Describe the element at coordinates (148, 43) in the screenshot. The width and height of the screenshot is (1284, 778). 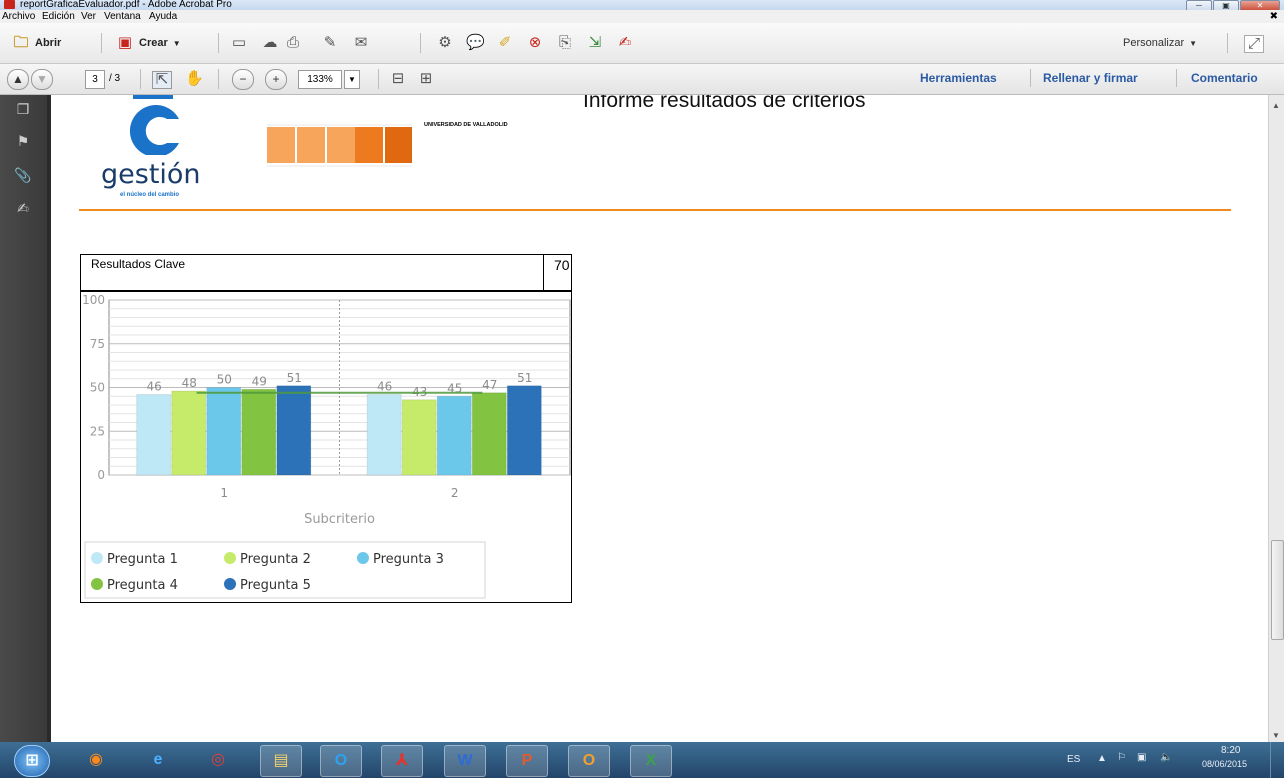
I see `create-button: ▣ Crear ▼` at that location.